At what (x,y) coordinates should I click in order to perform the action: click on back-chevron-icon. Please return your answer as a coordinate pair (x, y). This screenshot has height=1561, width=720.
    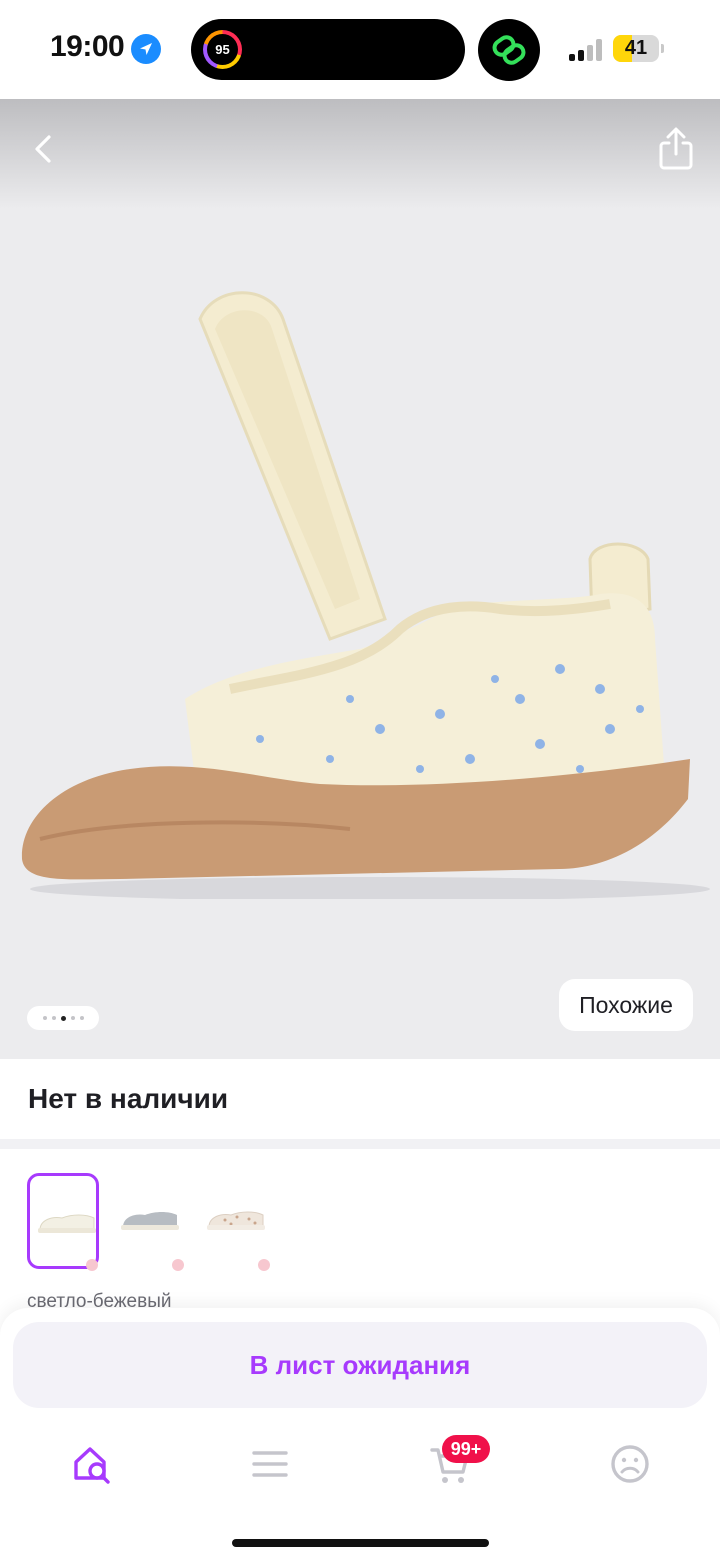
    Looking at the image, I should click on (43, 149).